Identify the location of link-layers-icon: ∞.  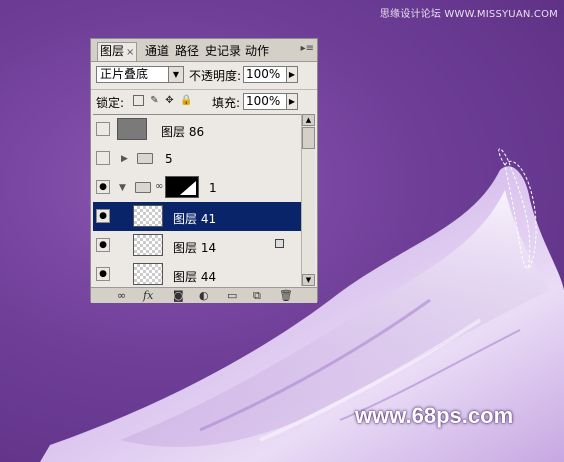
(121, 295).